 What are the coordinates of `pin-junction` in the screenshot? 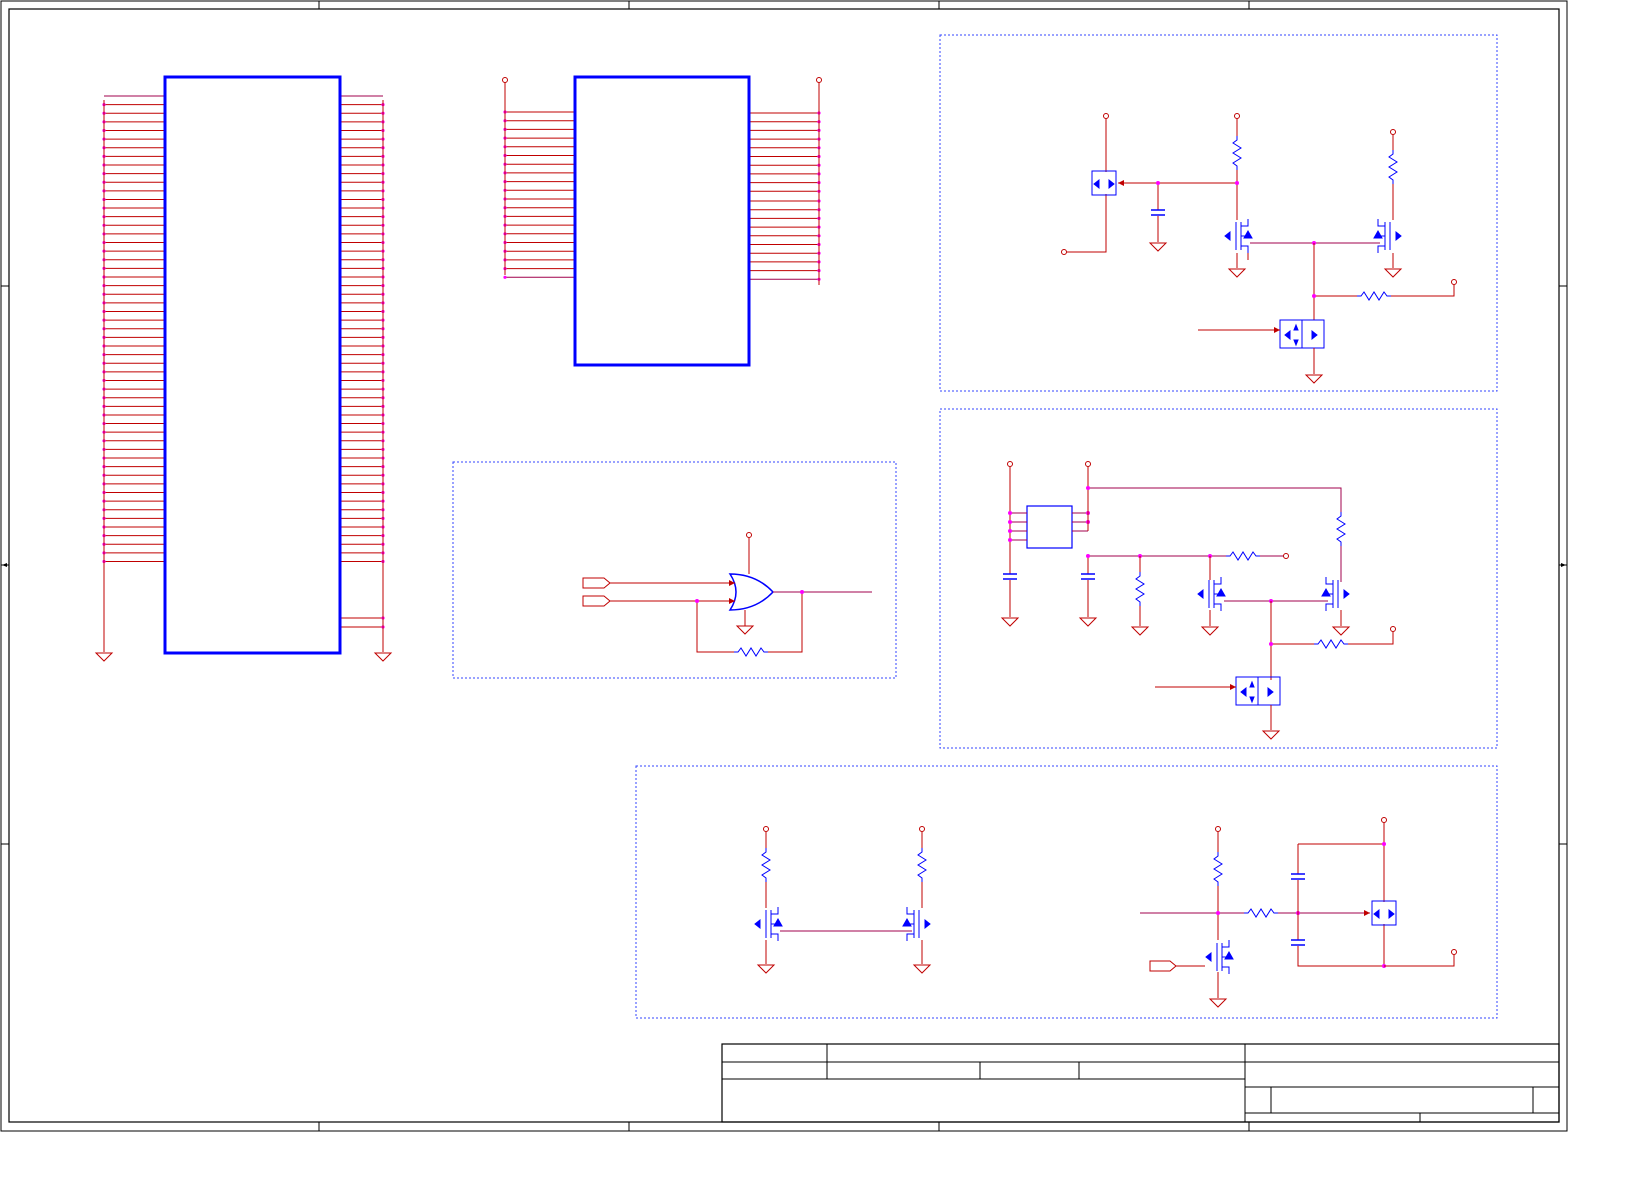 It's located at (505, 277).